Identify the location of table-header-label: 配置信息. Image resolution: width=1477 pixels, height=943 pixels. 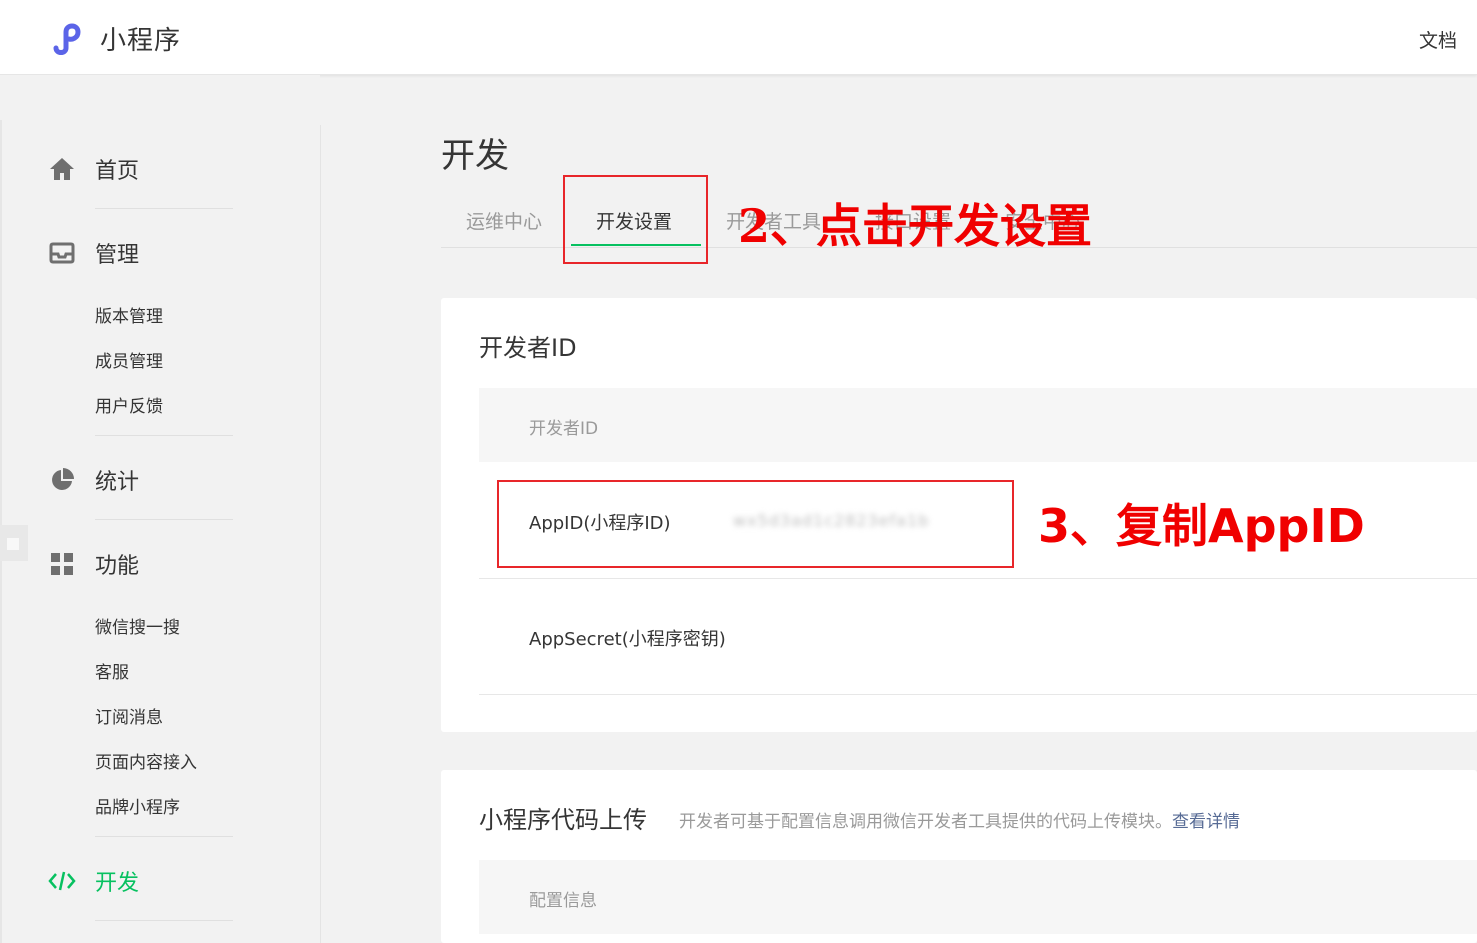
(563, 901).